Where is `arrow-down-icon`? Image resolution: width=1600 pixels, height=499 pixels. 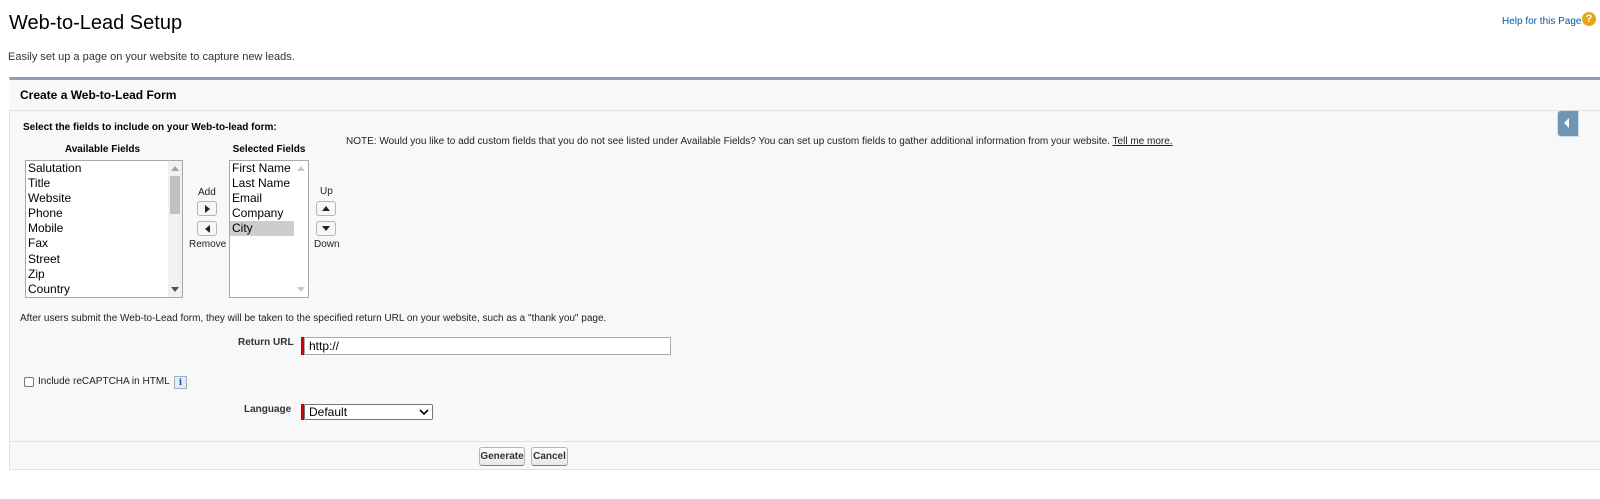 arrow-down-icon is located at coordinates (326, 228).